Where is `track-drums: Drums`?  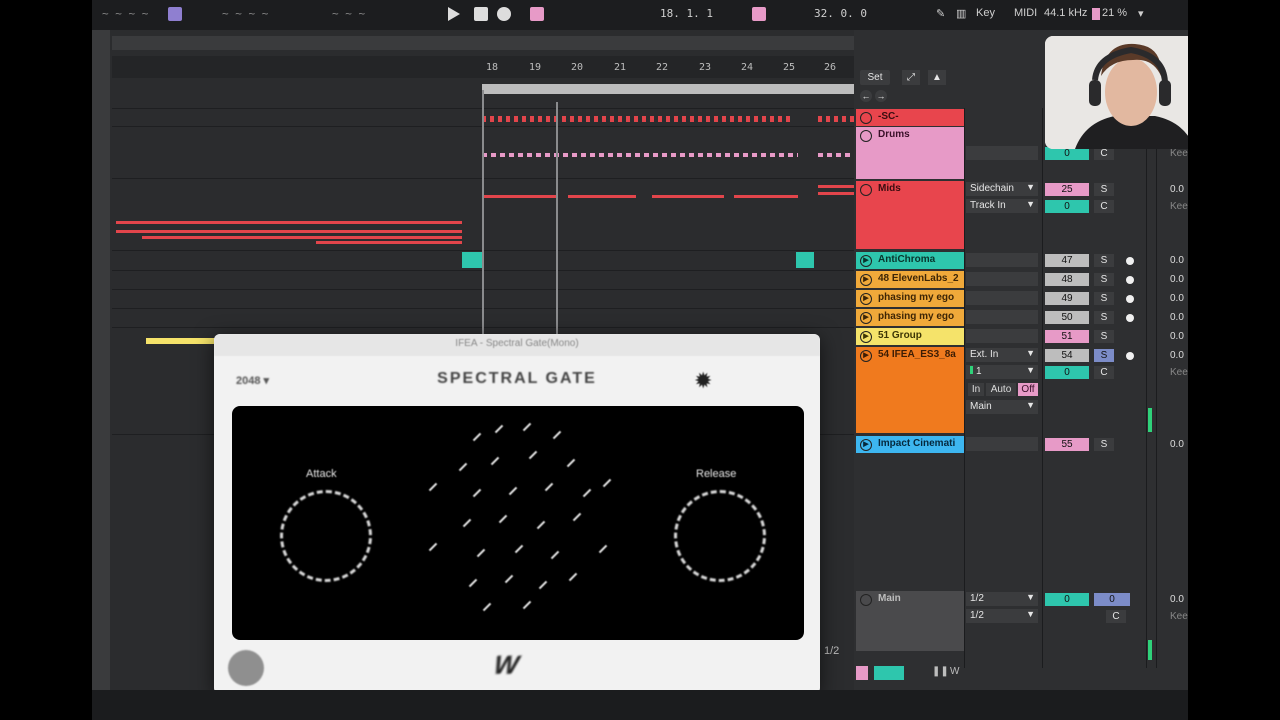 track-drums: Drums is located at coordinates (910, 153).